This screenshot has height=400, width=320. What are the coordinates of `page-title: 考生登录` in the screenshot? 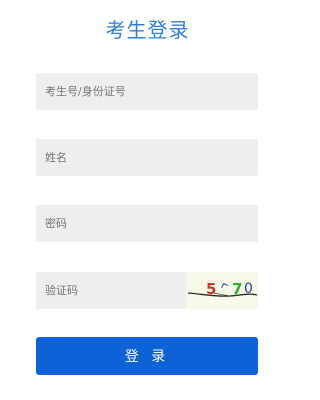 It's located at (147, 30).